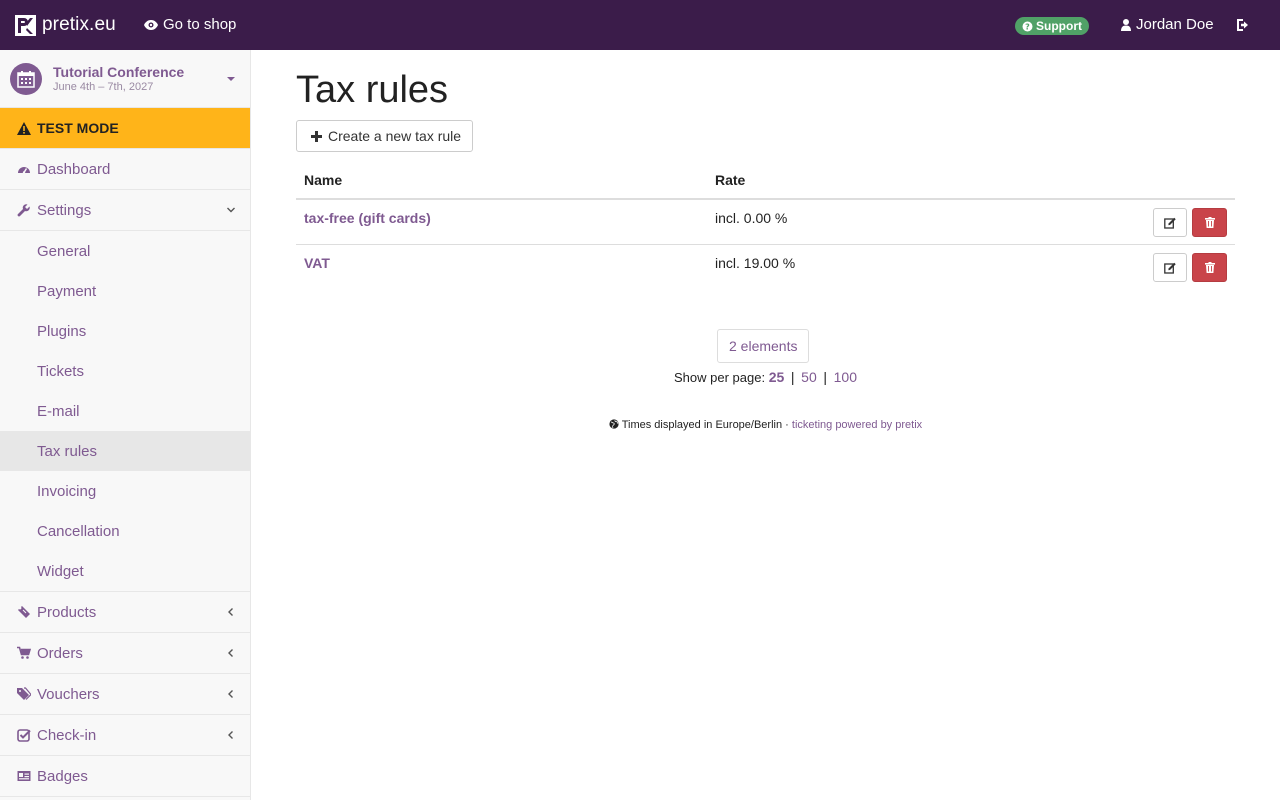 The width and height of the screenshot is (1280, 800). What do you see at coordinates (316, 136) in the screenshot?
I see `plus-icon` at bounding box center [316, 136].